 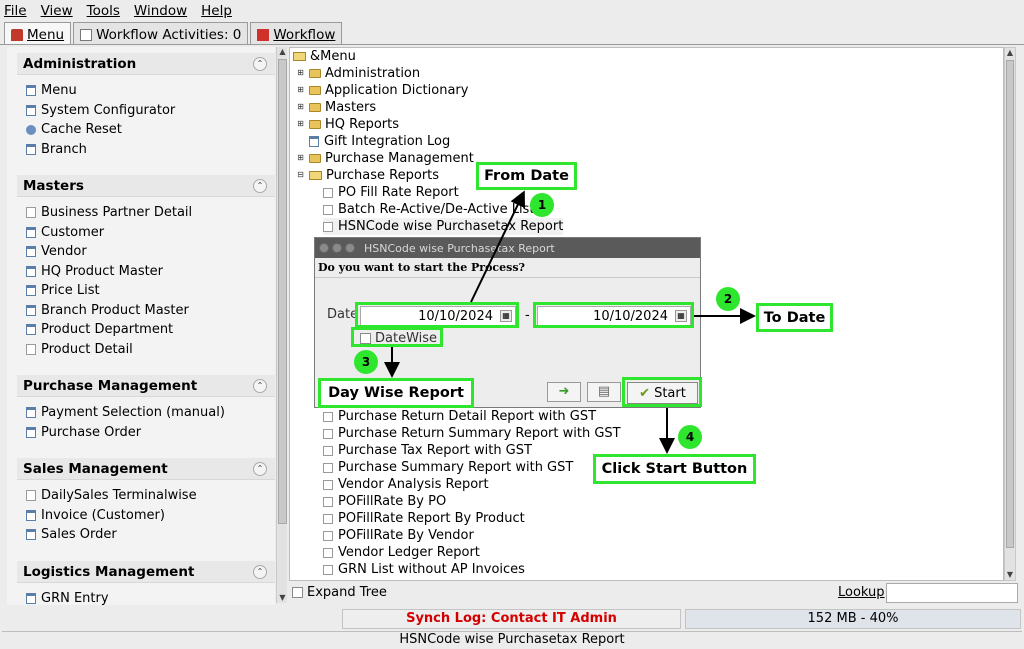 What do you see at coordinates (570, 322) in the screenshot?
I see `annotation-arrows` at bounding box center [570, 322].